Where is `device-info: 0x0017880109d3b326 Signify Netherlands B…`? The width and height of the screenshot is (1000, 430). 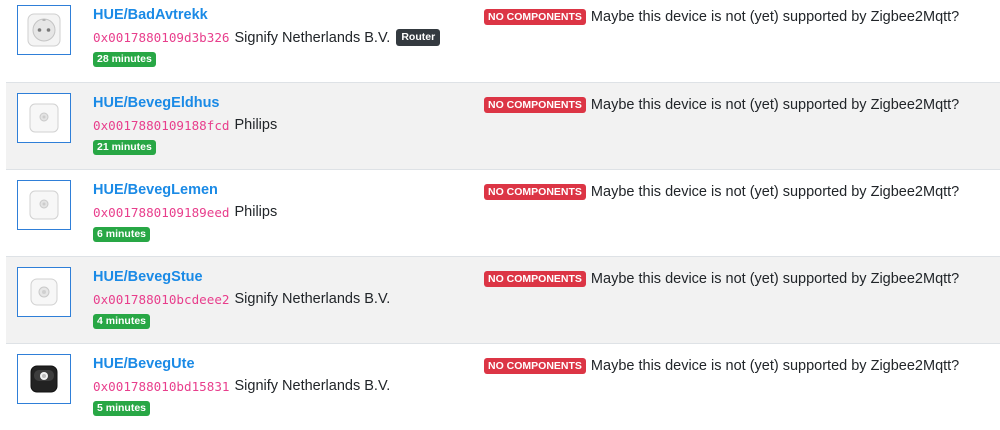 device-info: 0x0017880109d3b326 Signify Netherlands B… is located at coordinates (267, 37).